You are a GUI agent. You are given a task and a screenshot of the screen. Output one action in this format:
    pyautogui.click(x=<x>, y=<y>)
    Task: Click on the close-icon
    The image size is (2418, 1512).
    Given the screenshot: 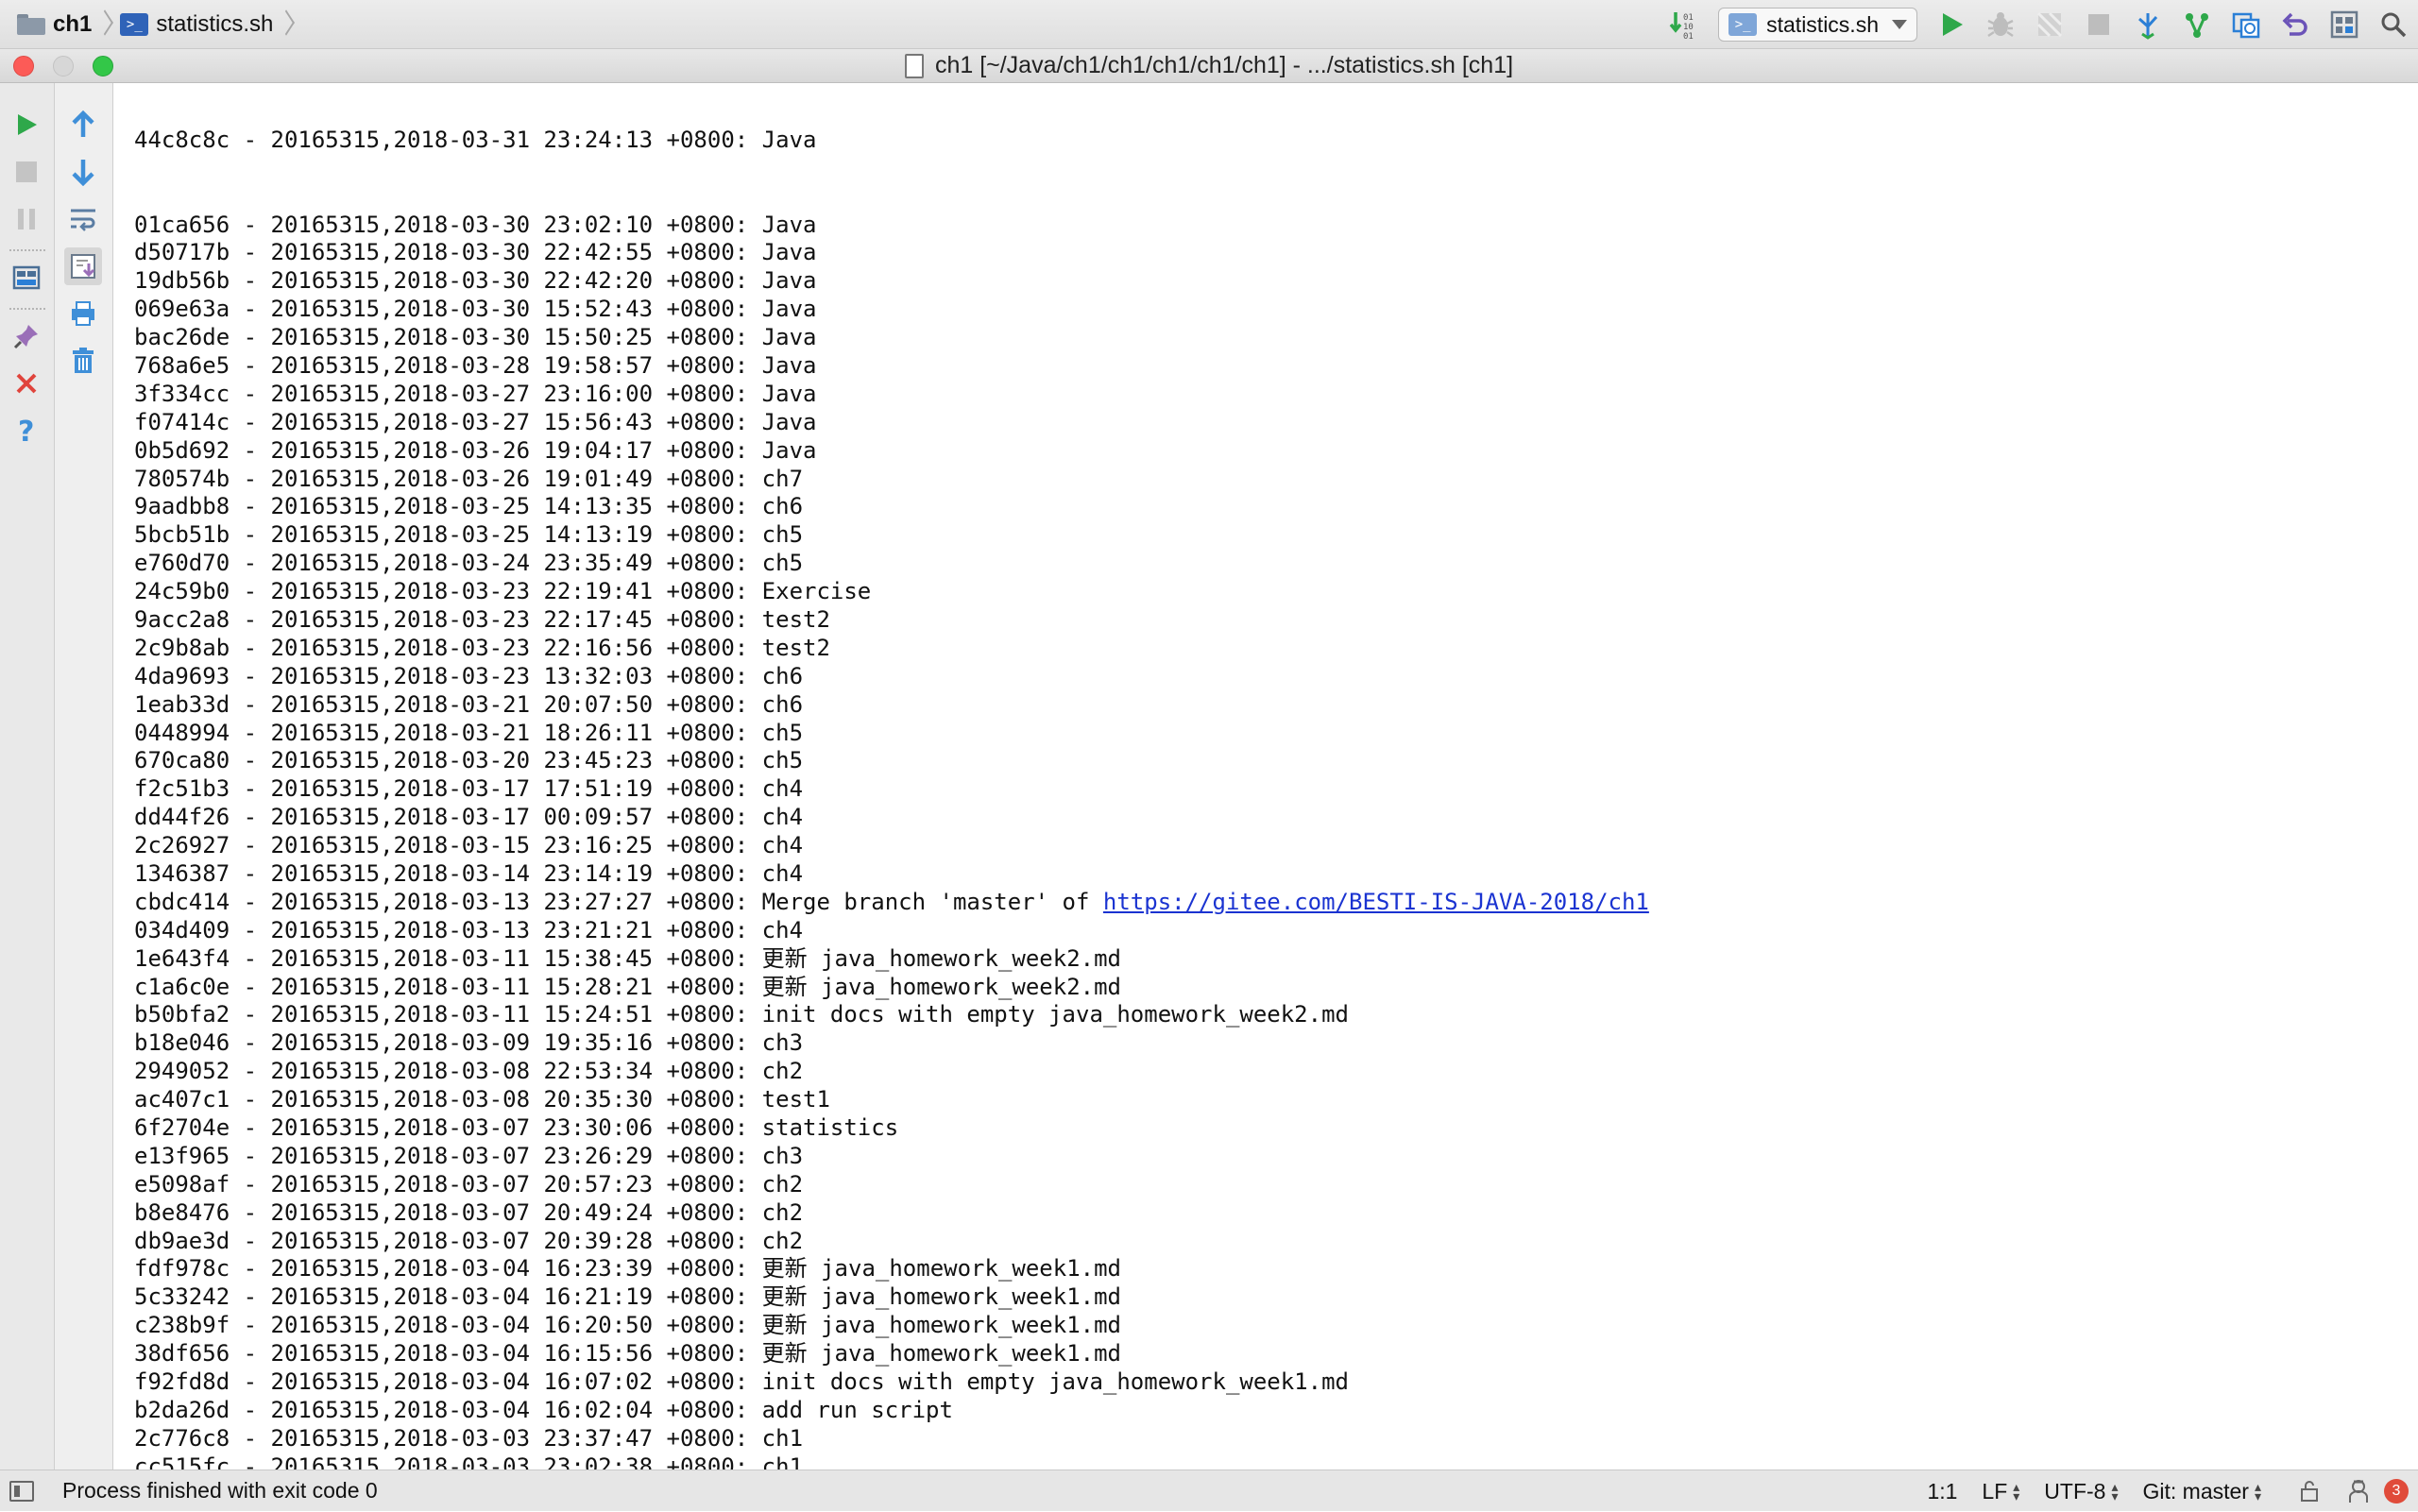 What is the action you would take?
    pyautogui.click(x=26, y=383)
    